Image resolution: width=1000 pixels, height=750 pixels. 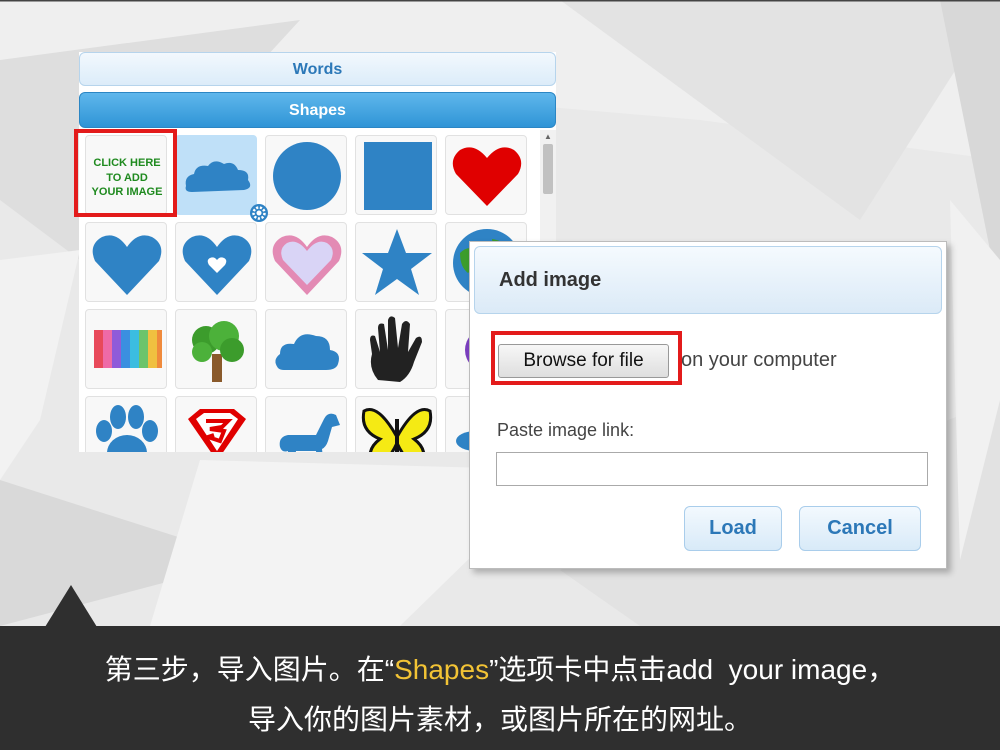 What do you see at coordinates (306, 424) in the screenshot?
I see `shape-horse` at bounding box center [306, 424].